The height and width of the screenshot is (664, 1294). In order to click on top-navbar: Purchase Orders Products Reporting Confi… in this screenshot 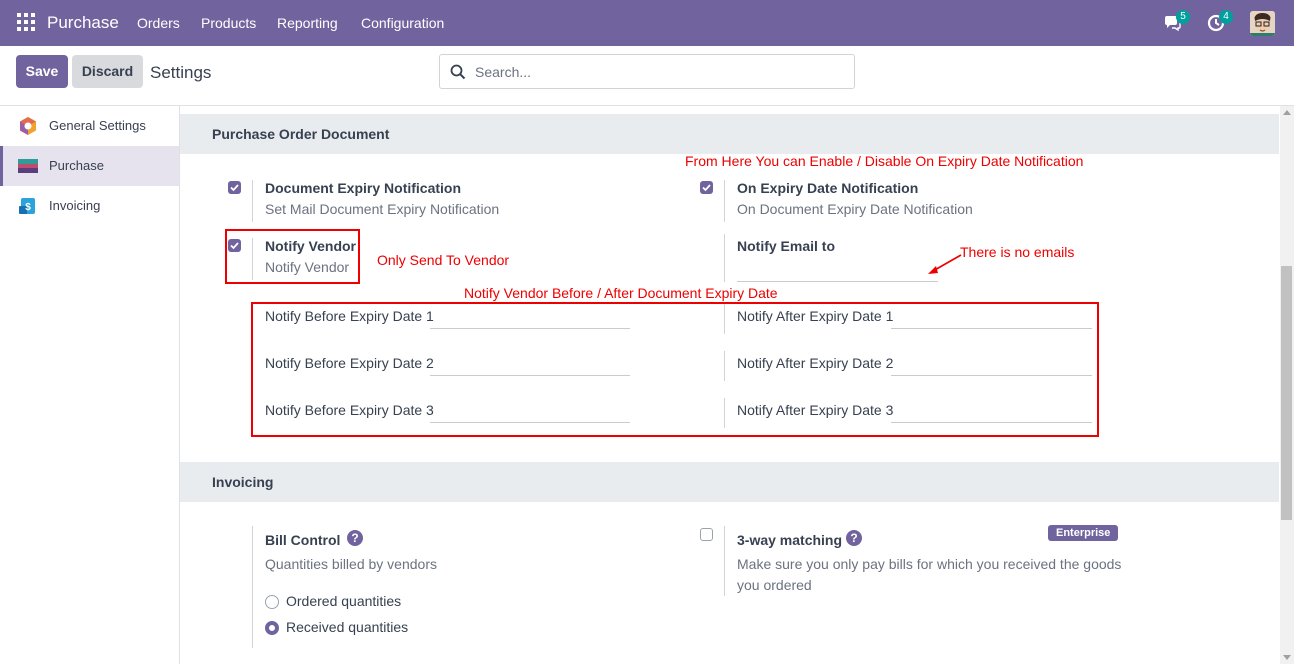, I will do `click(647, 23)`.